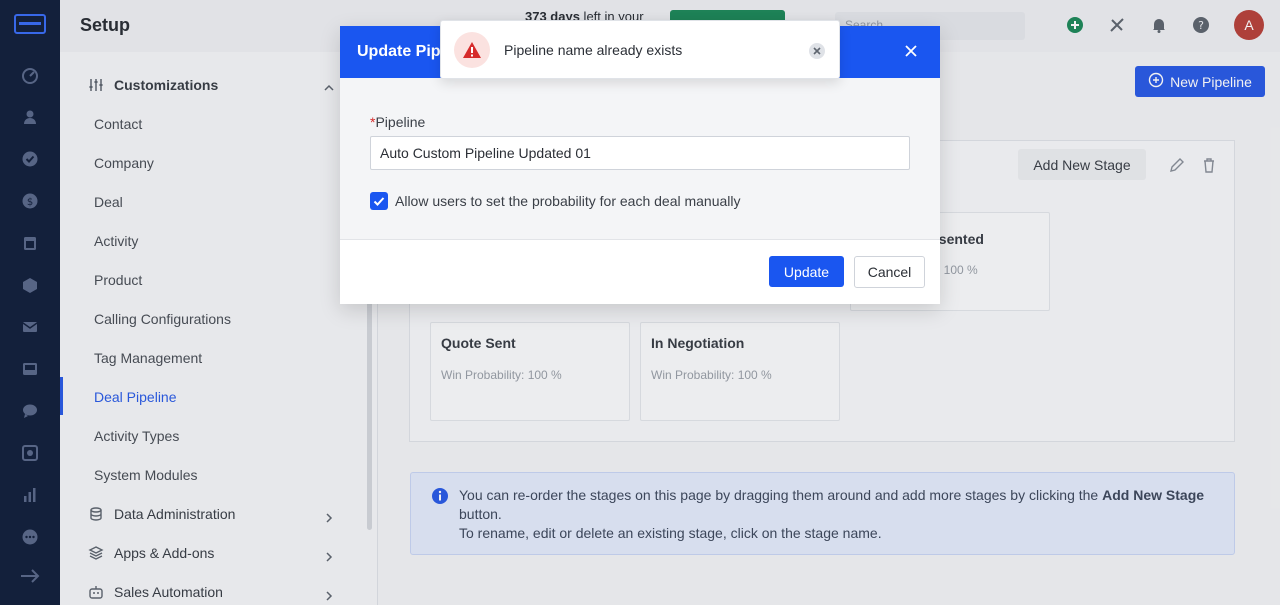  I want to click on warning-icon, so click(472, 50).